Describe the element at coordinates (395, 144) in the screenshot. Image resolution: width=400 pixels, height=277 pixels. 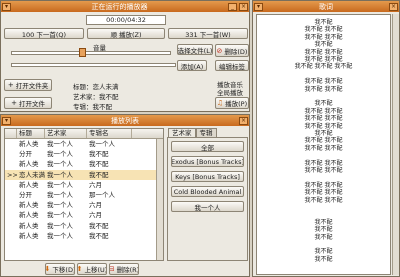
I see `lyrics-scrollbar` at that location.